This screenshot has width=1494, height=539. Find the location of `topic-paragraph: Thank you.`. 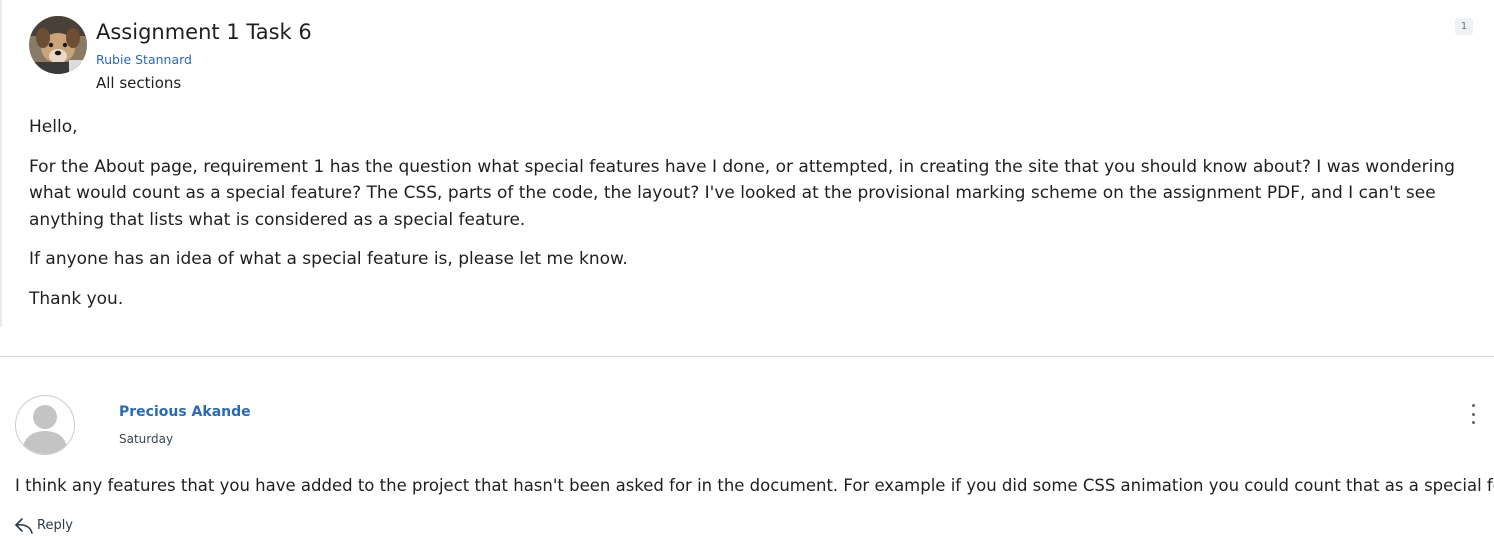

topic-paragraph: Thank you. is located at coordinates (76, 298).